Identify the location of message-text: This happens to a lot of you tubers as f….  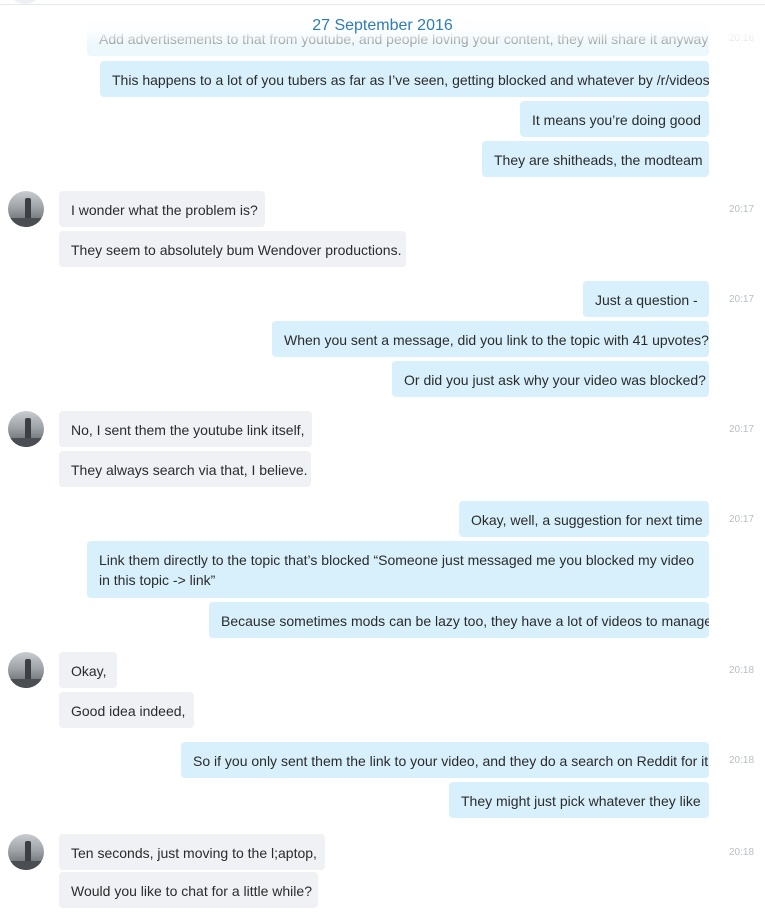
(410, 80).